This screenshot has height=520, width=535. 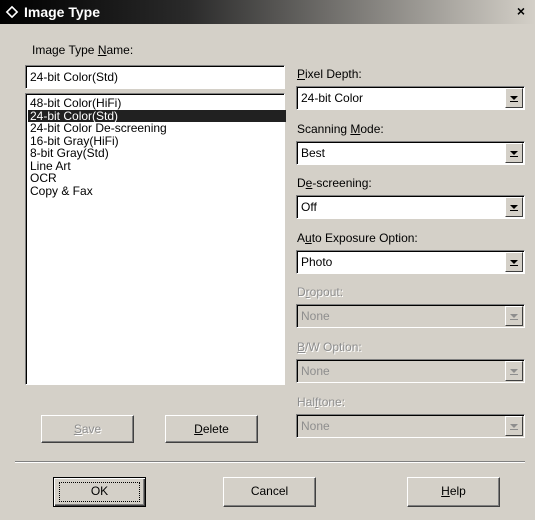 I want to click on list-item: 48-bit Color(HiFi), so click(x=156, y=103).